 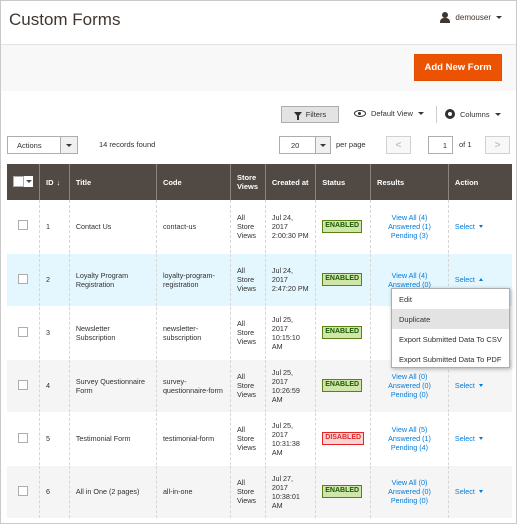 I want to click on cell-code: loyalty-program-registration, so click(x=193, y=280).